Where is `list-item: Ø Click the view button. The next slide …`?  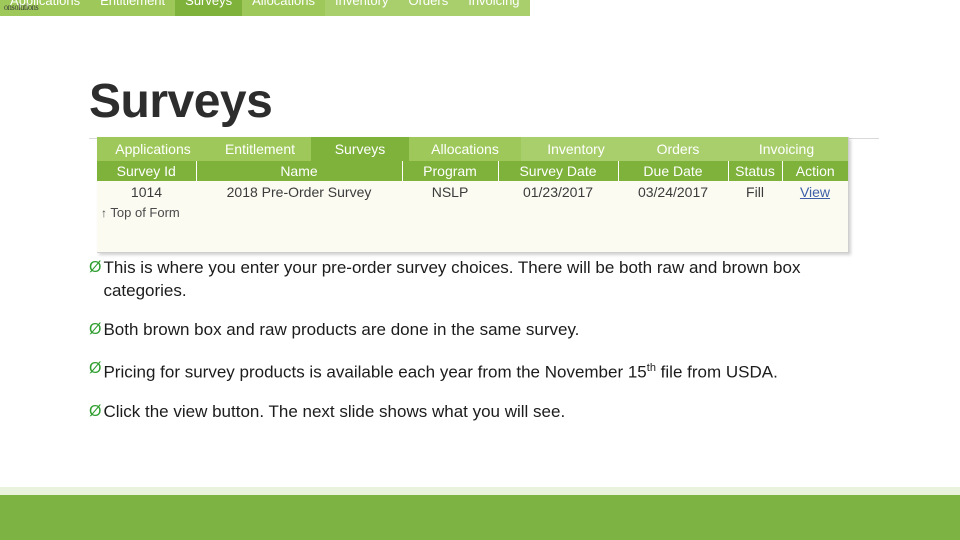
list-item: Ø Click the view button. The next slide … is located at coordinates (484, 411).